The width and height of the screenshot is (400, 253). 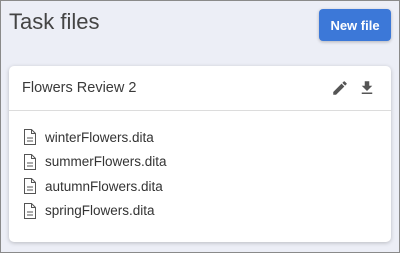 I want to click on file-item: summerFlowers.dita, so click(x=200, y=162).